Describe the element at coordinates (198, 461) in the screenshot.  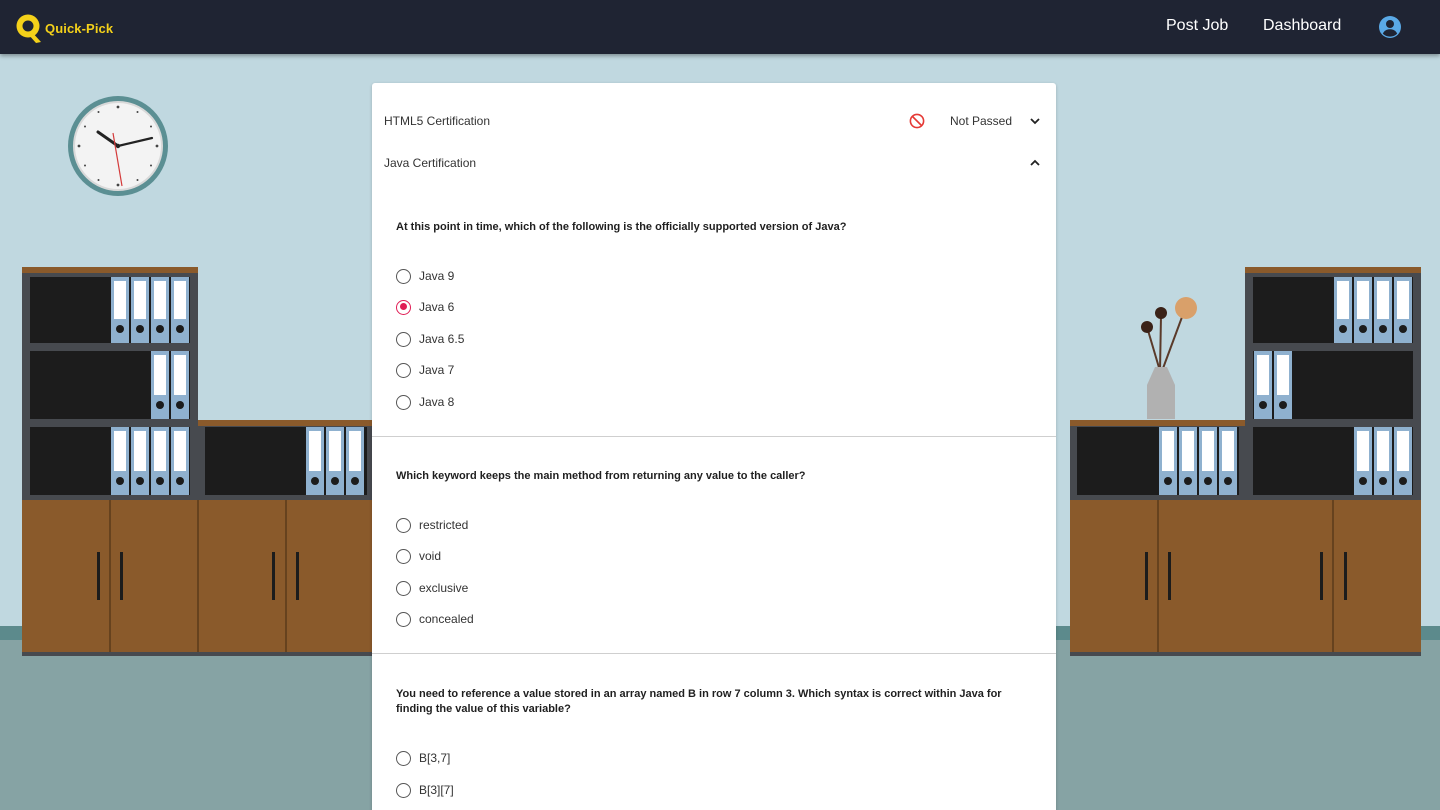
I see `left-bookcase-illustration` at that location.